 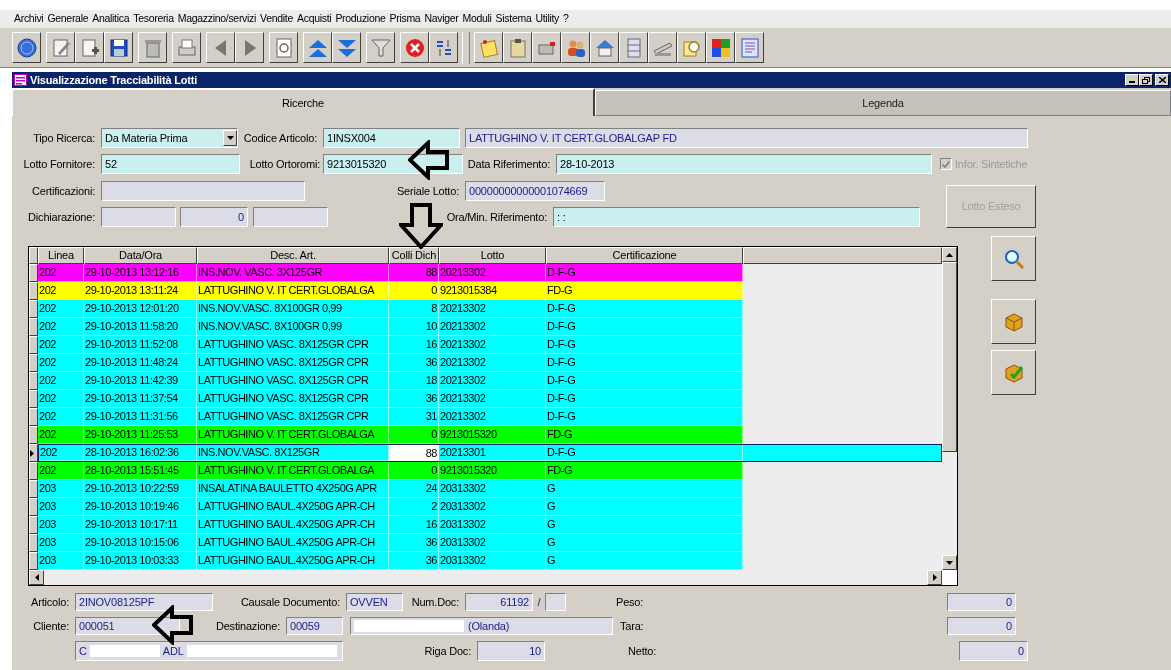 What do you see at coordinates (68, 19) in the screenshot?
I see `menu-item: Generale` at bounding box center [68, 19].